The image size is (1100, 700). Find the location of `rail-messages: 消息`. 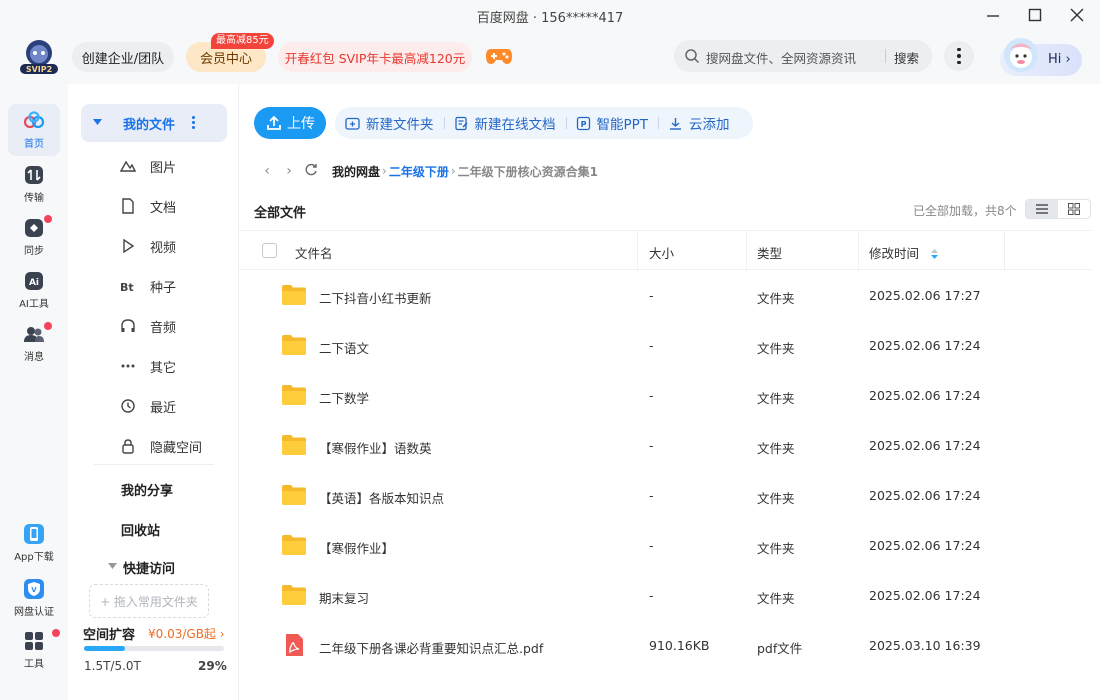

rail-messages: 消息 is located at coordinates (34, 343).